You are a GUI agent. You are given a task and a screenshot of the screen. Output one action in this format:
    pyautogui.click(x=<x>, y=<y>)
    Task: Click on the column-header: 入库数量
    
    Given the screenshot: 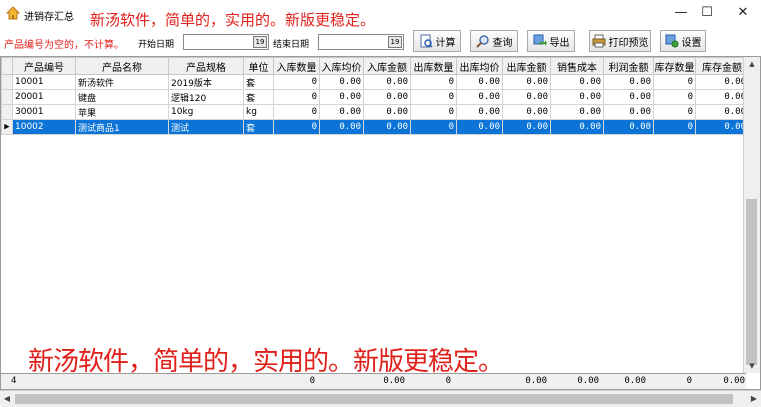 What is the action you would take?
    pyautogui.click(x=296, y=66)
    